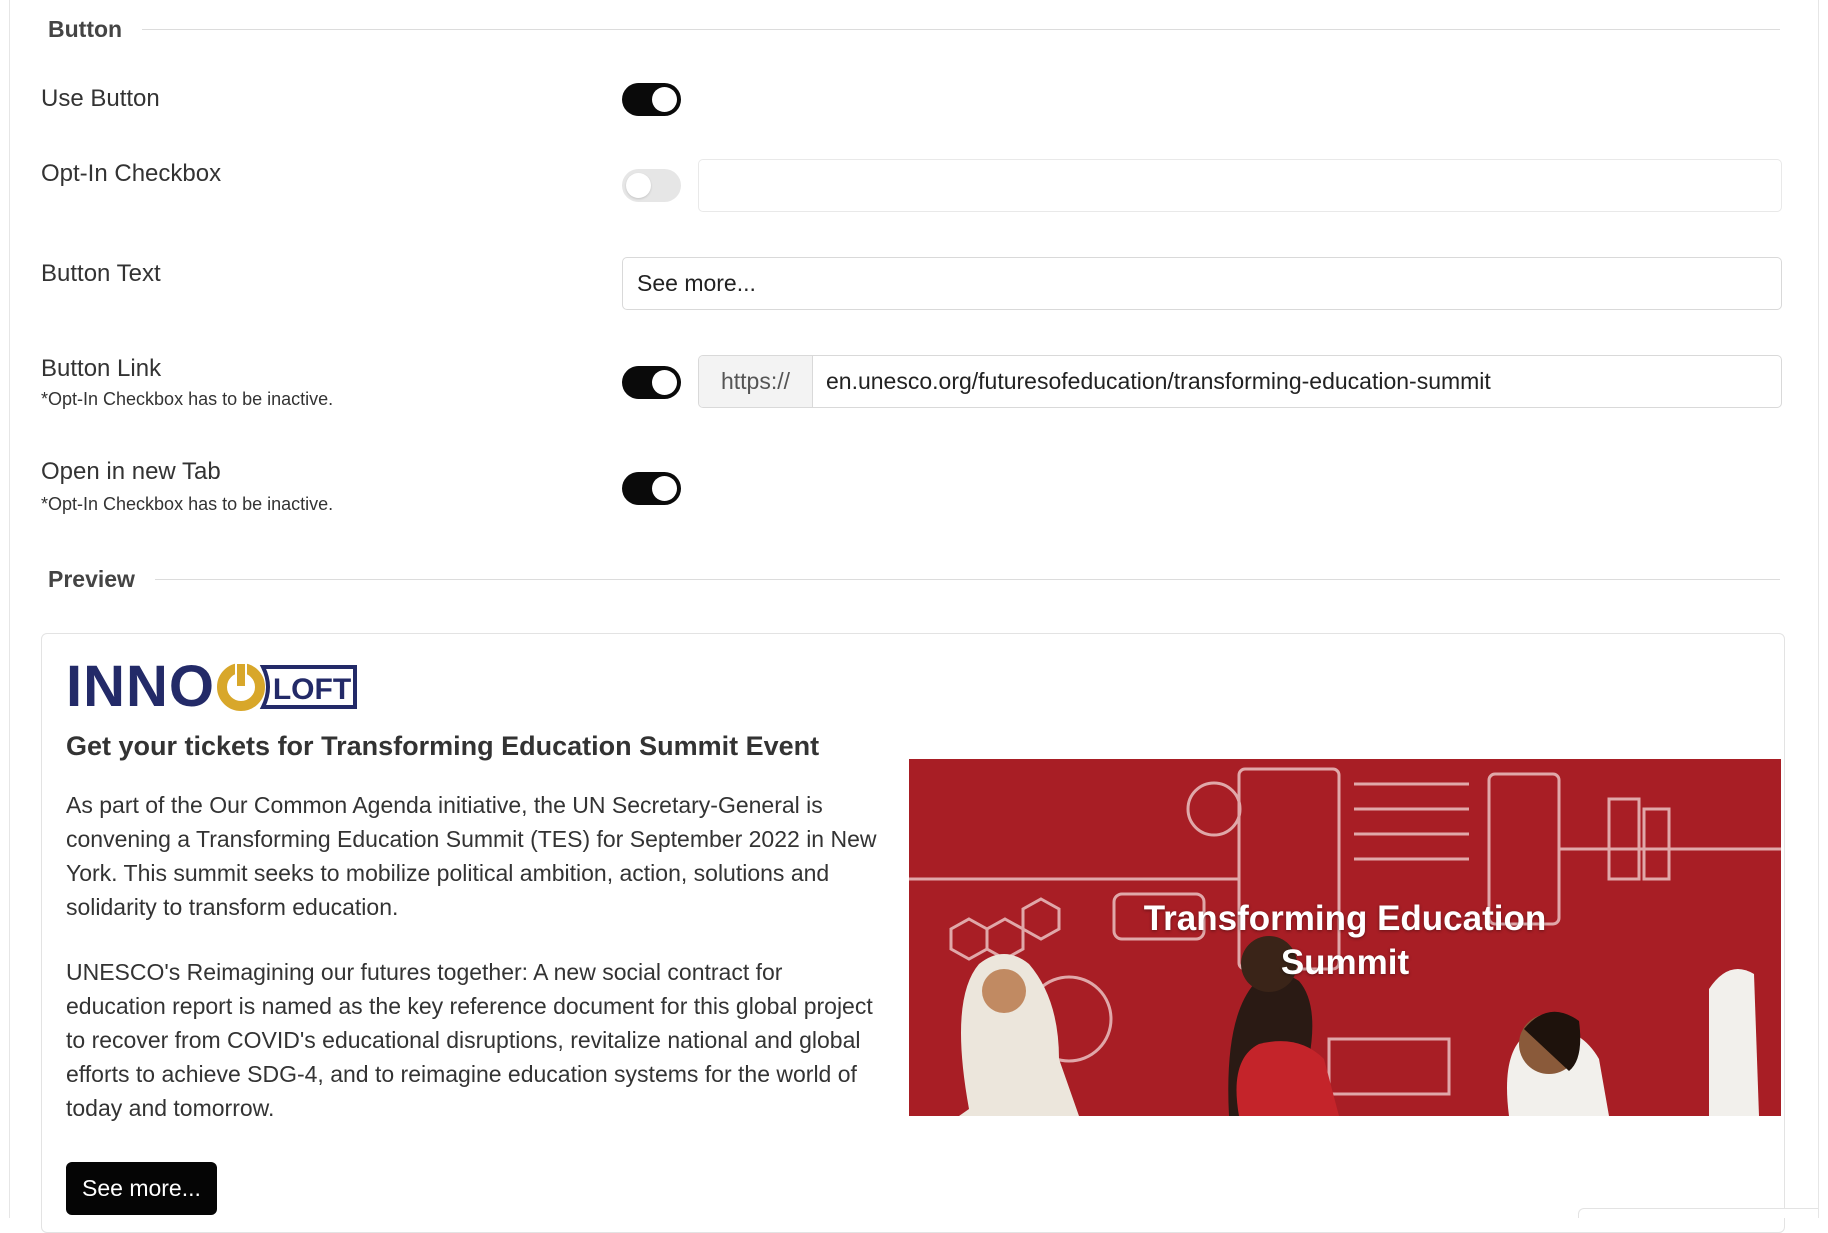 This screenshot has width=1828, height=1233. What do you see at coordinates (131, 471) in the screenshot?
I see `open-new-tab-label: Open in new Tab` at bounding box center [131, 471].